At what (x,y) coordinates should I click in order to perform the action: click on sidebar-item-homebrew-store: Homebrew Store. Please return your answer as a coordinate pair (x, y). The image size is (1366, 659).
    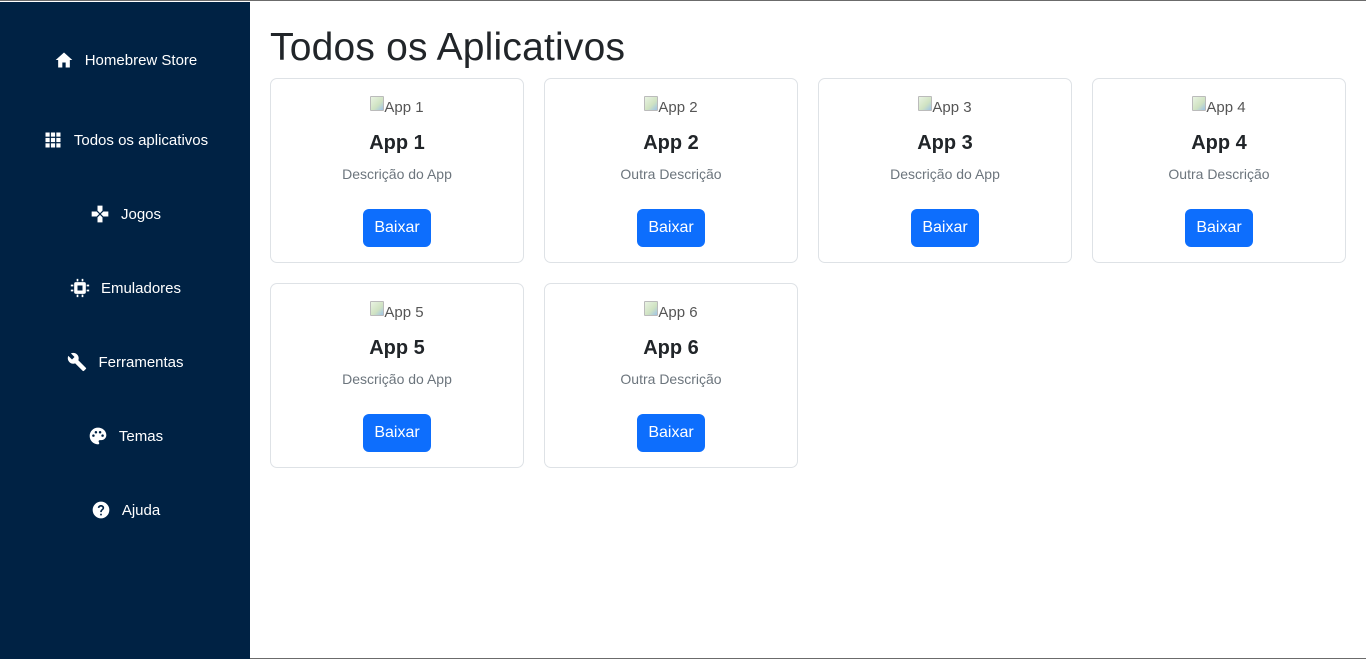
    Looking at the image, I should click on (125, 60).